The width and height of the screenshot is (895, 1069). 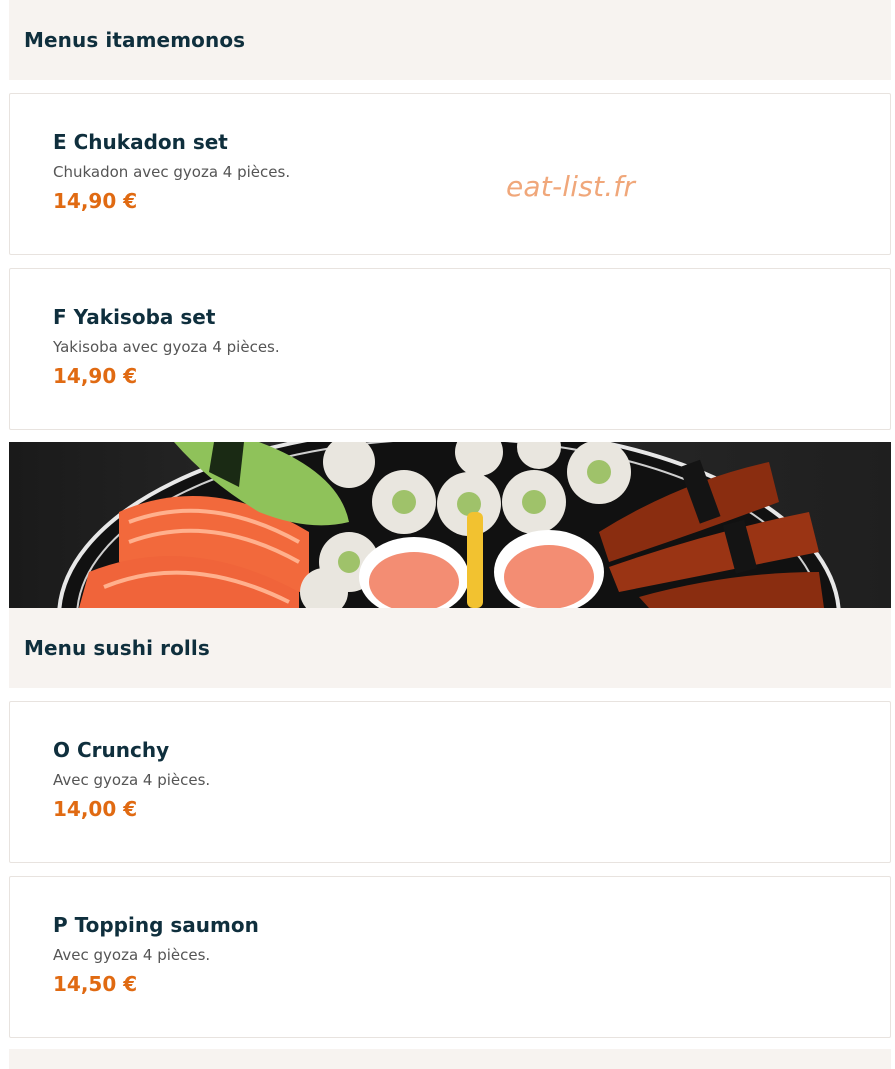 I want to click on section-title: Menu sushi rolls, so click(x=117, y=648).